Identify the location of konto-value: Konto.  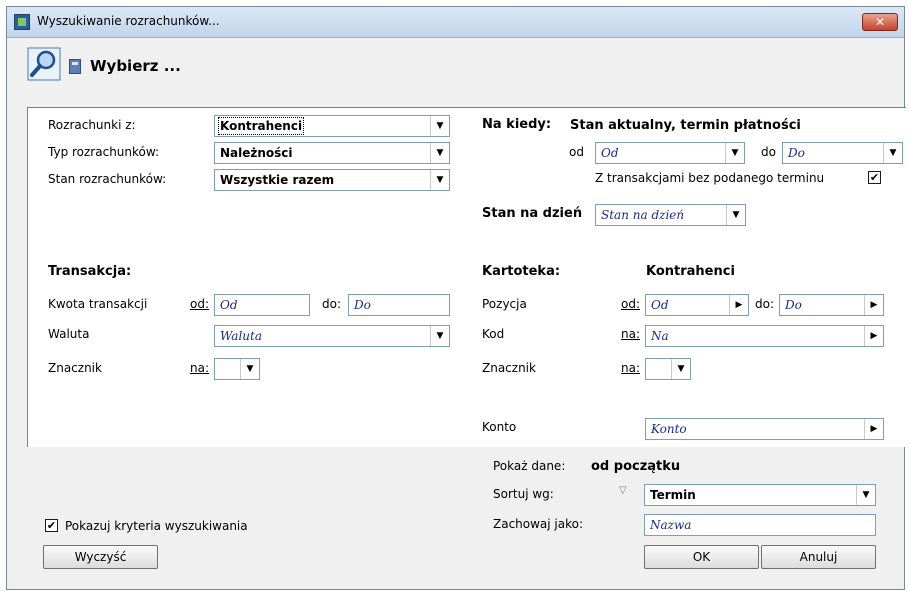
(669, 429).